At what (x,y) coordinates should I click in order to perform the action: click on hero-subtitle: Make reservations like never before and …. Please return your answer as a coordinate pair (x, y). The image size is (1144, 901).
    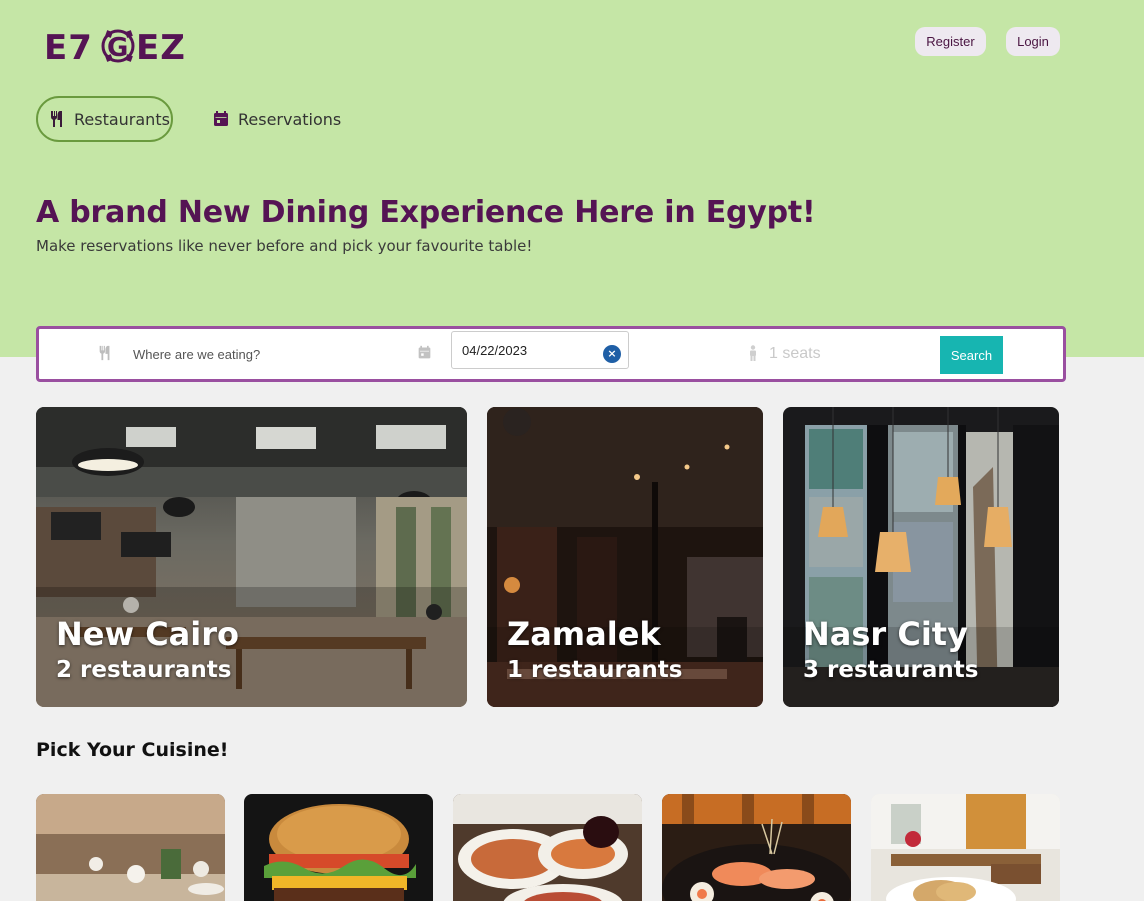
    Looking at the image, I should click on (284, 246).